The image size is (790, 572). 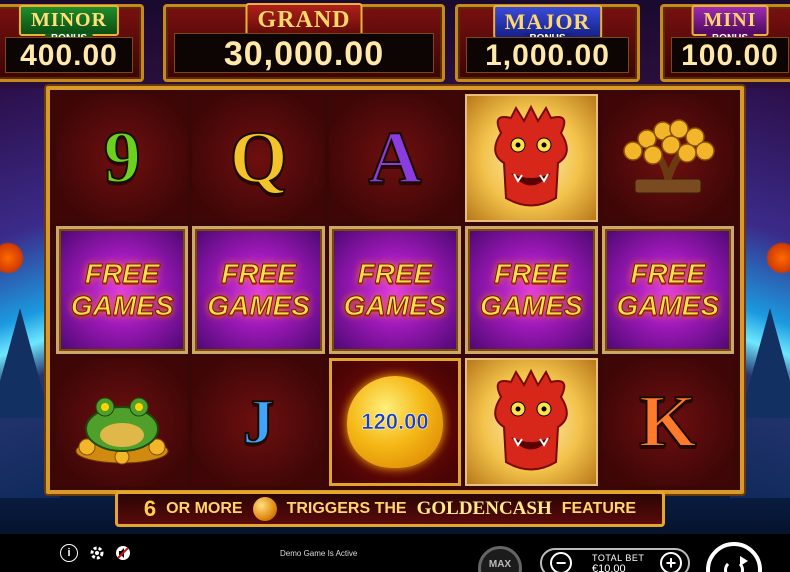 I want to click on banner-count: 6, so click(x=150, y=508).